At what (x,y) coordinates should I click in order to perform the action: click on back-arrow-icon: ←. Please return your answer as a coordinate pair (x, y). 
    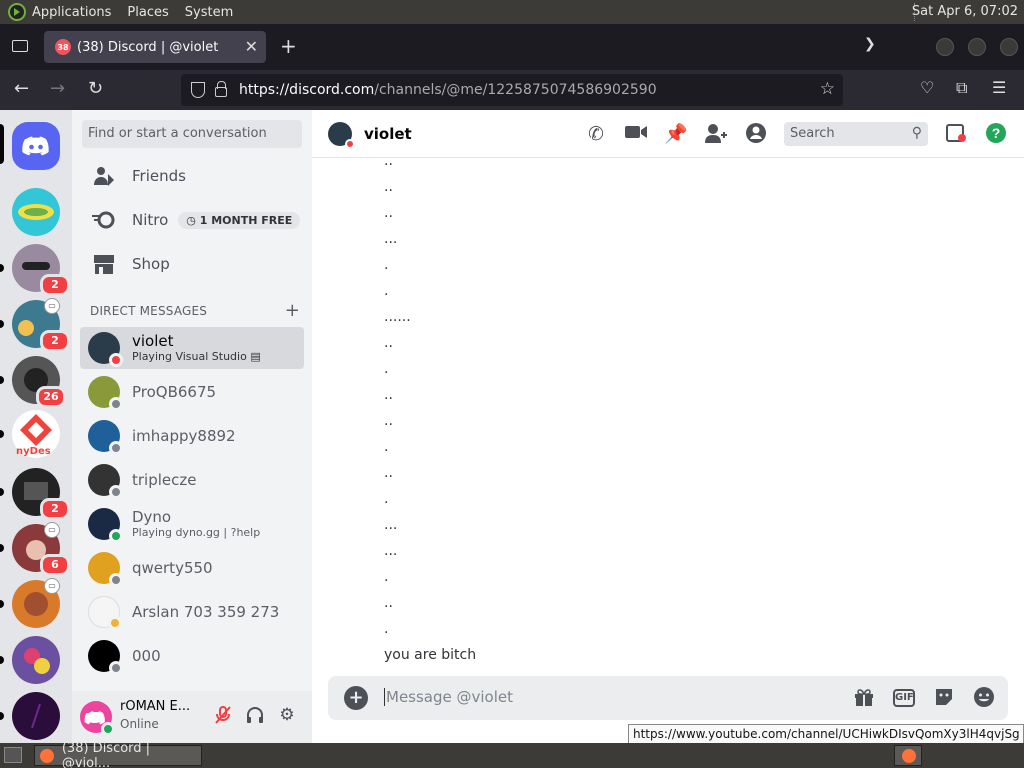
    Looking at the image, I should click on (21, 88).